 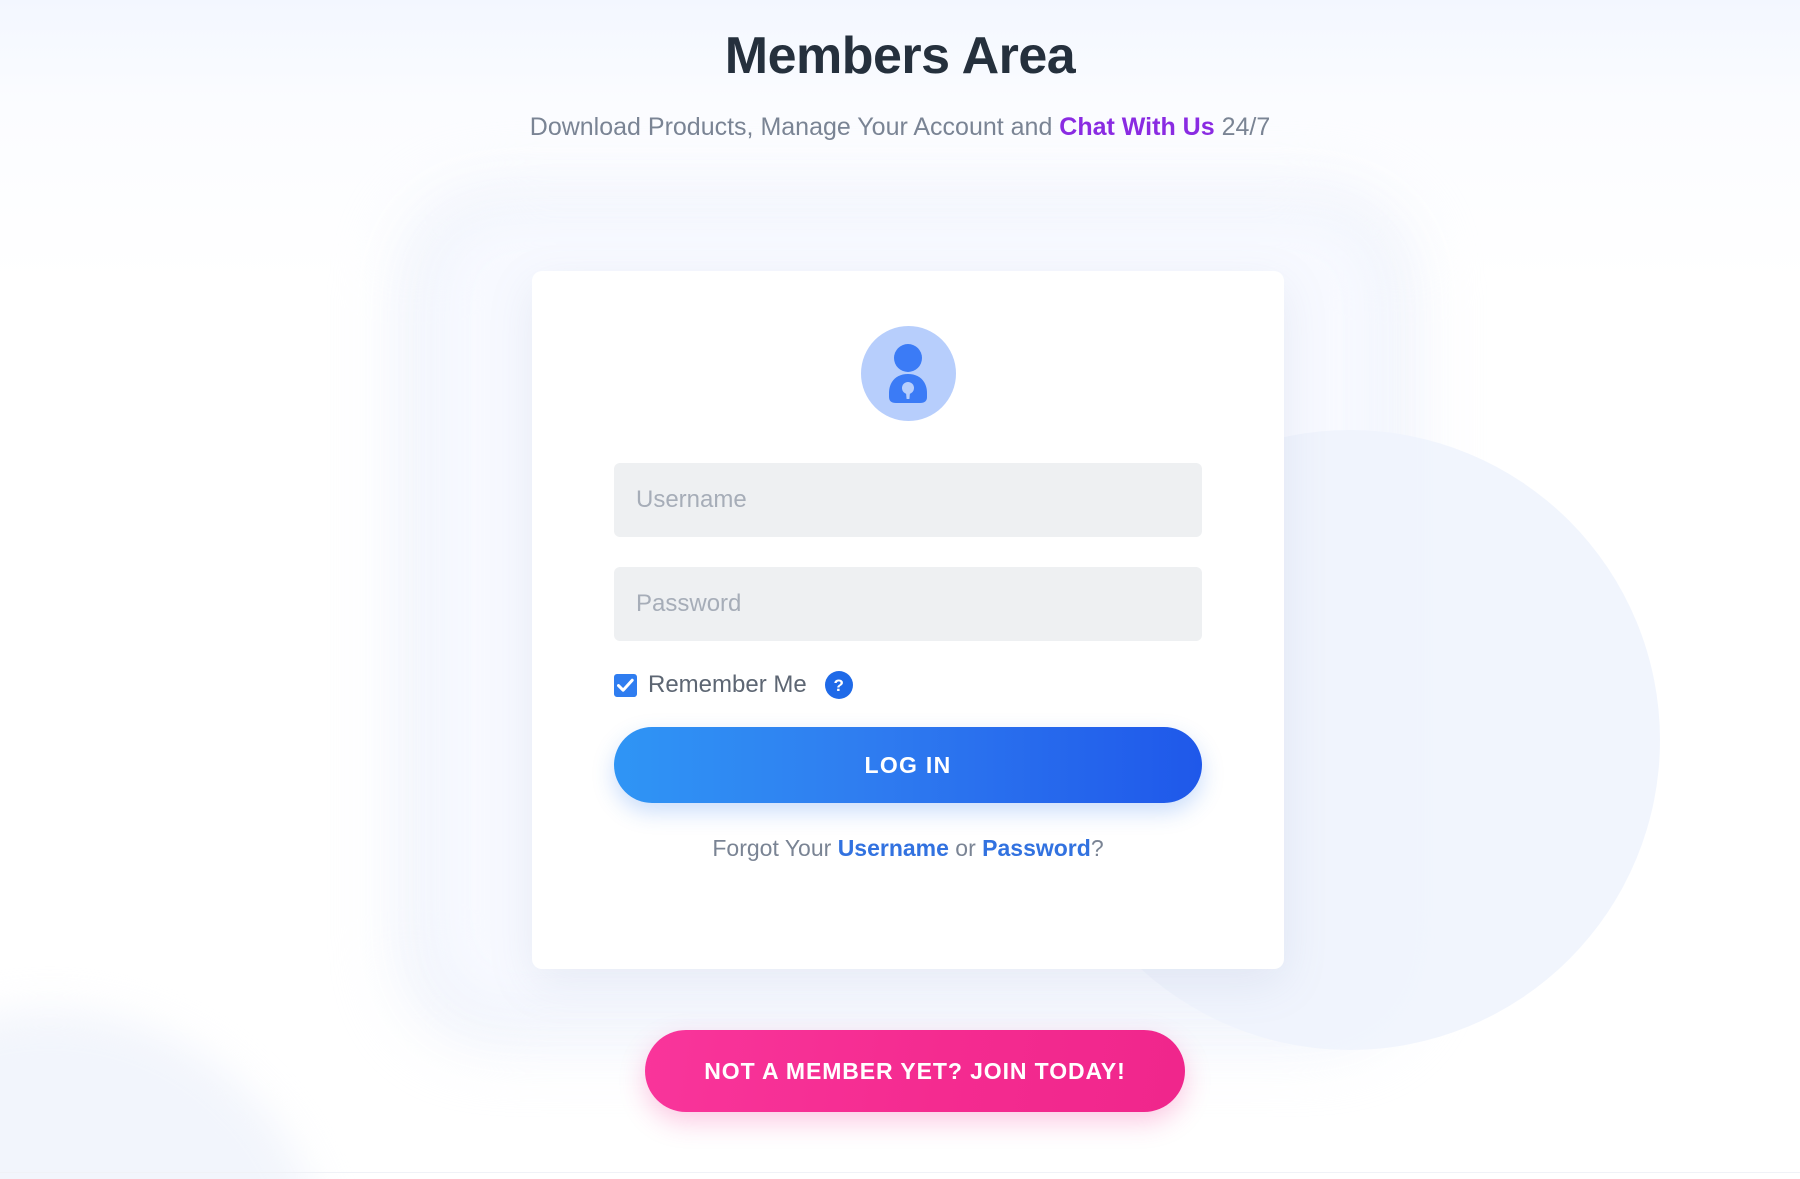 I want to click on forgot-credentials-text: Forgot Your Username or Password?, so click(x=908, y=848).